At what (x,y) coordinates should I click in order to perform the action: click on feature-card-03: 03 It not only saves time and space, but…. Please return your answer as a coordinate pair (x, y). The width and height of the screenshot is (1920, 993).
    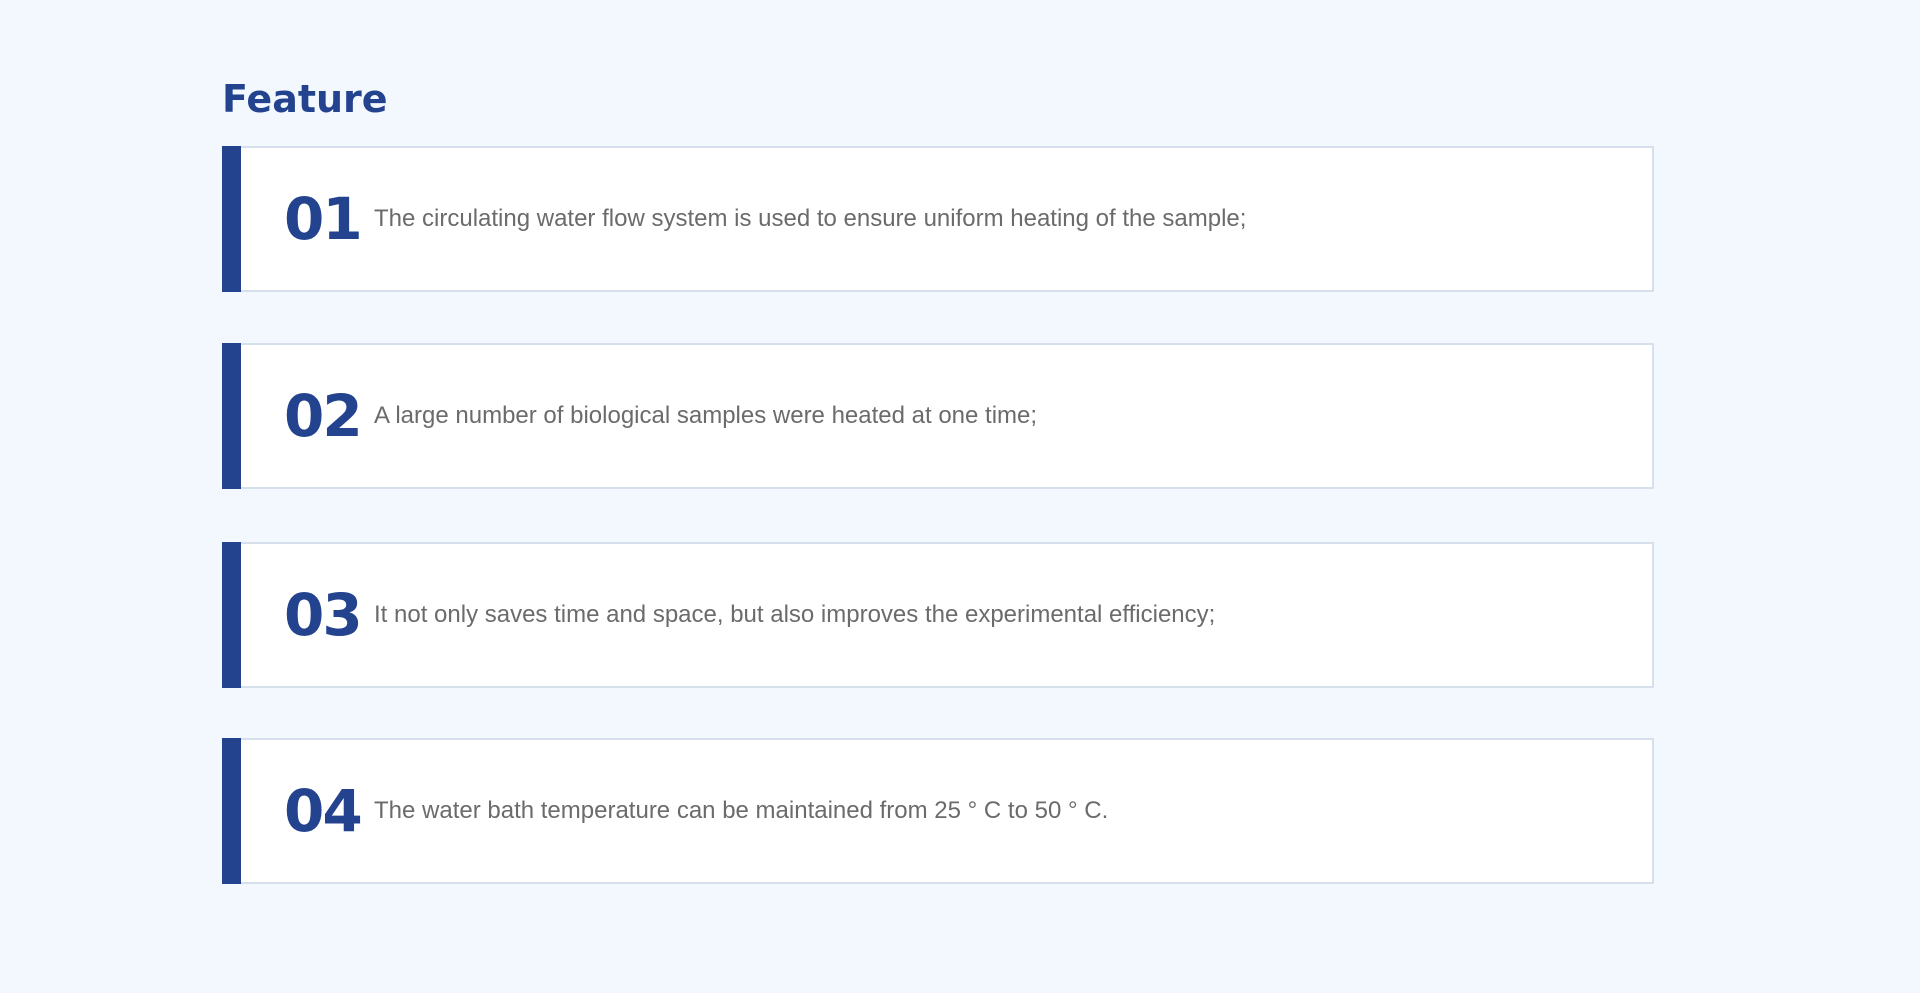
    Looking at the image, I should click on (938, 615).